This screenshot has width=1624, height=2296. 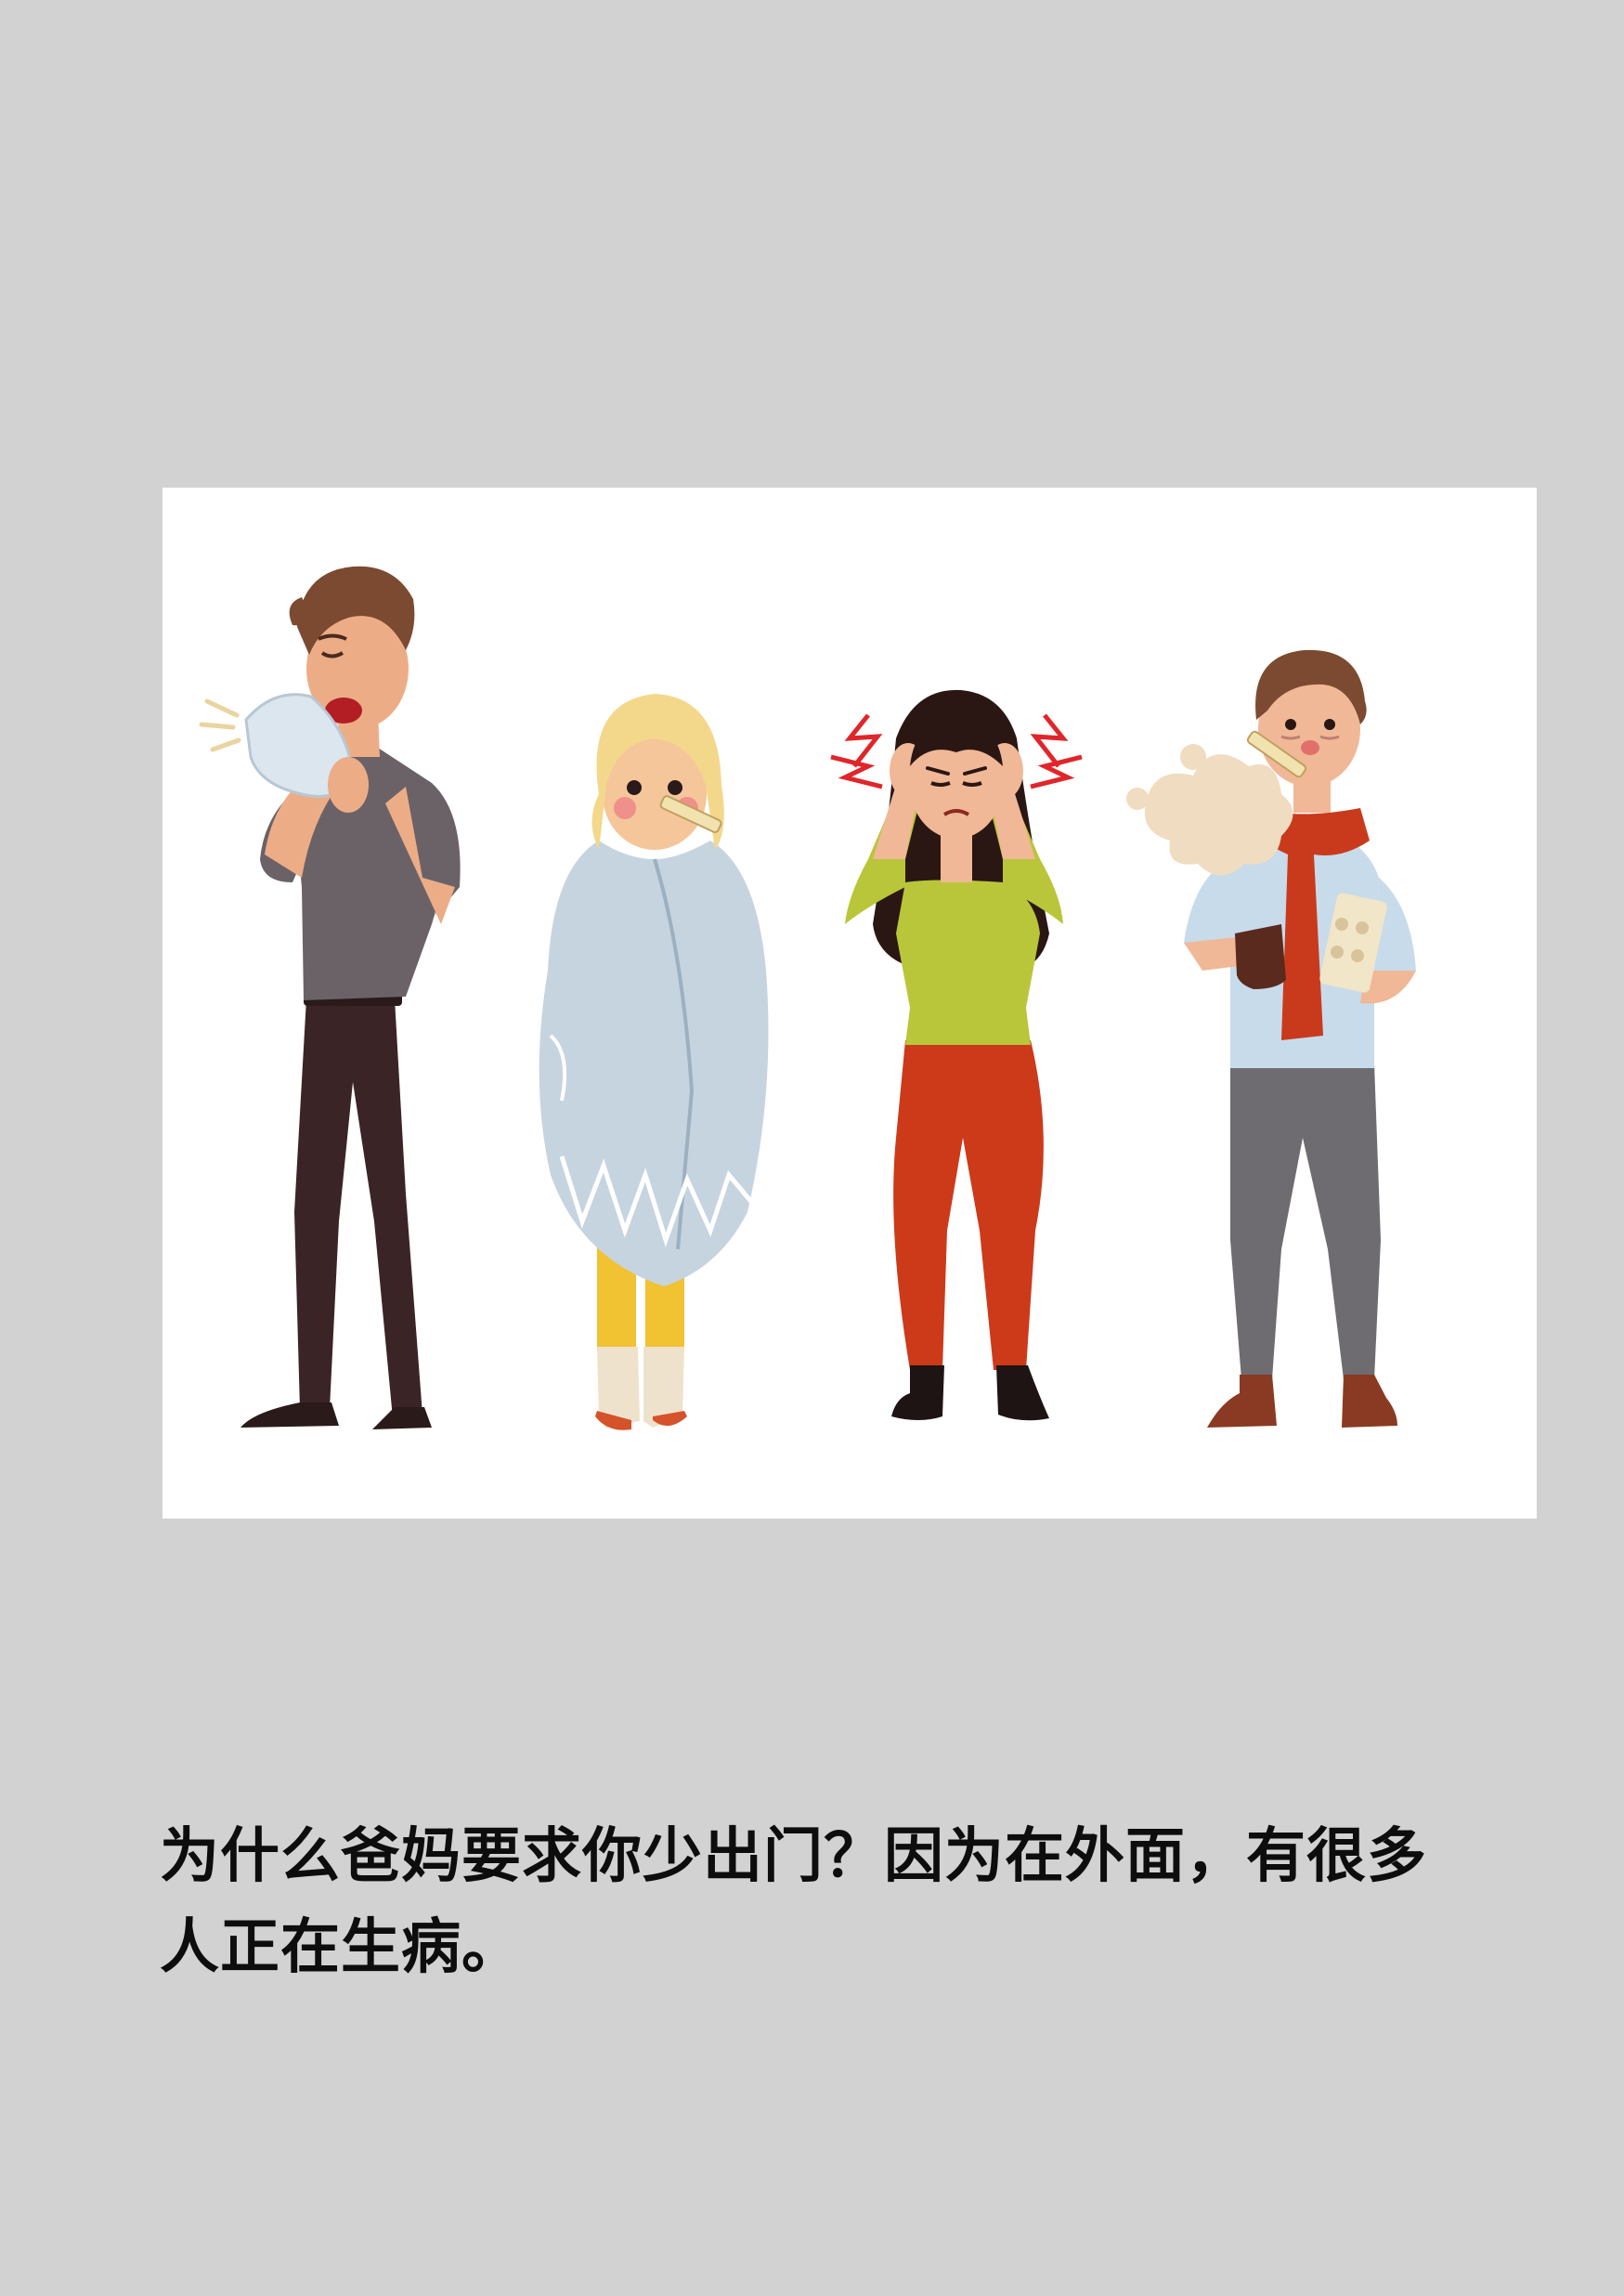 What do you see at coordinates (794, 1856) in the screenshot?
I see `caption-line-1: 为什么爸妈要求你少出门？因为在外面，有很多` at bounding box center [794, 1856].